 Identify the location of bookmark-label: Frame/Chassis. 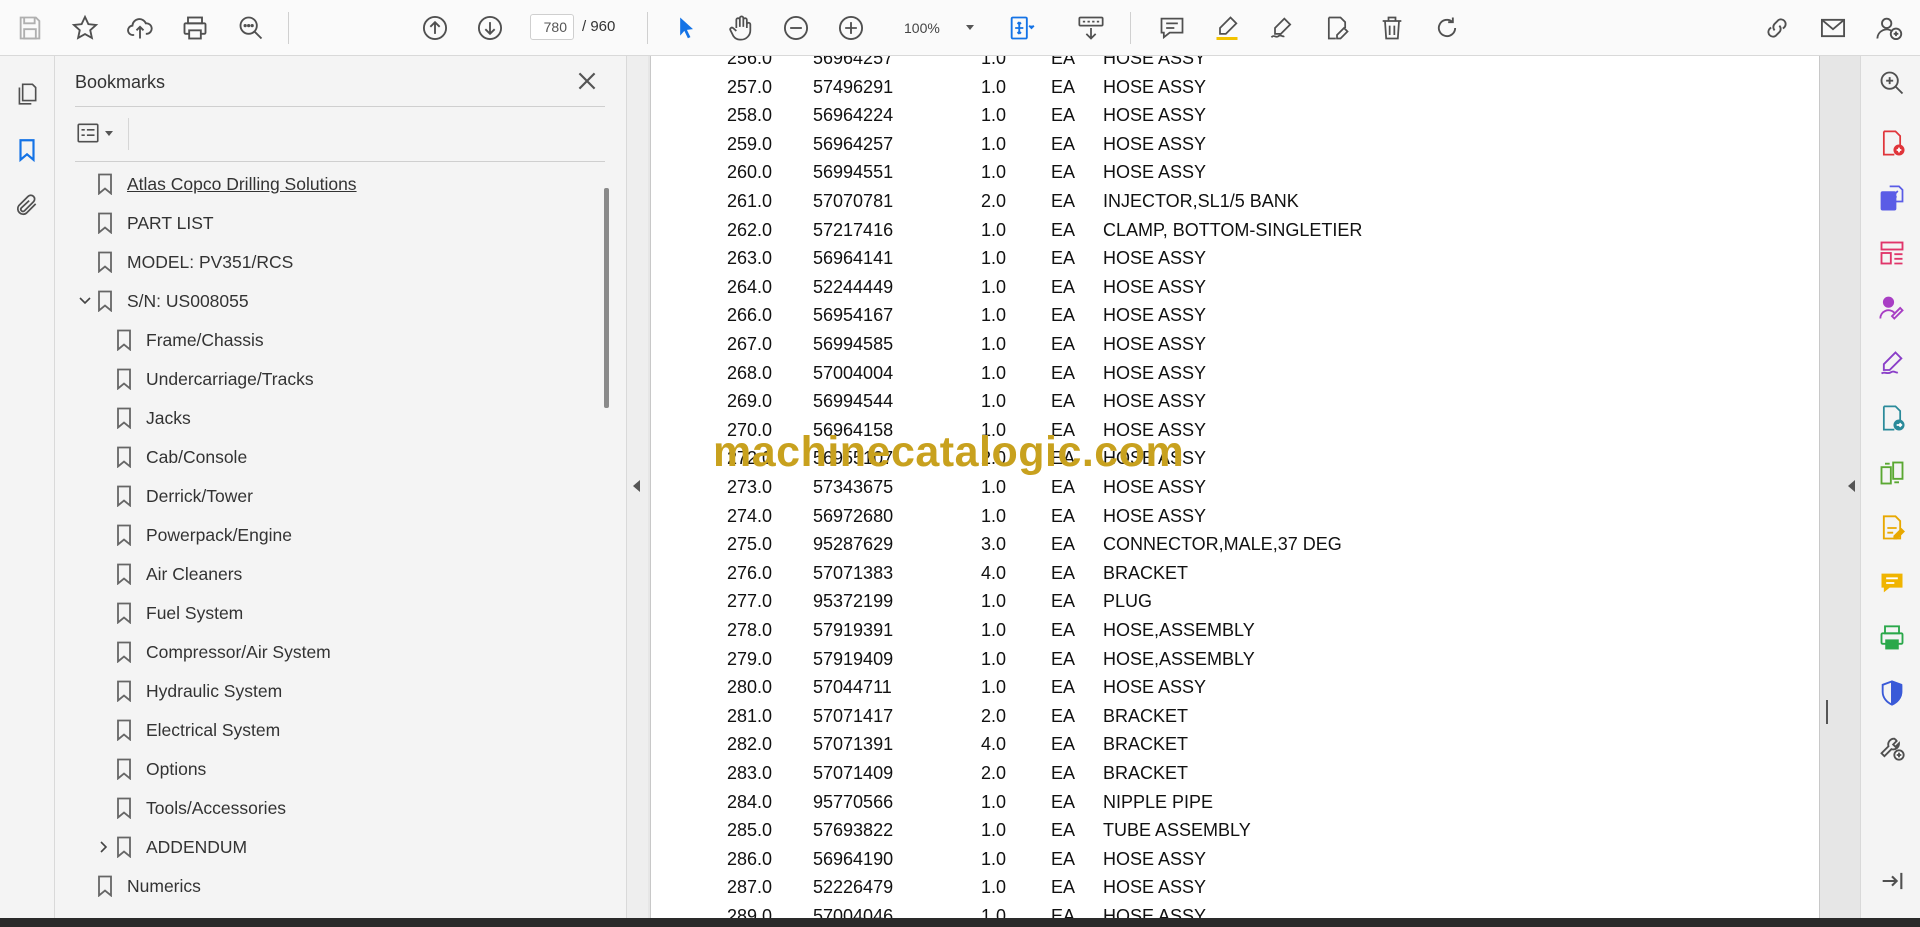
(205, 339).